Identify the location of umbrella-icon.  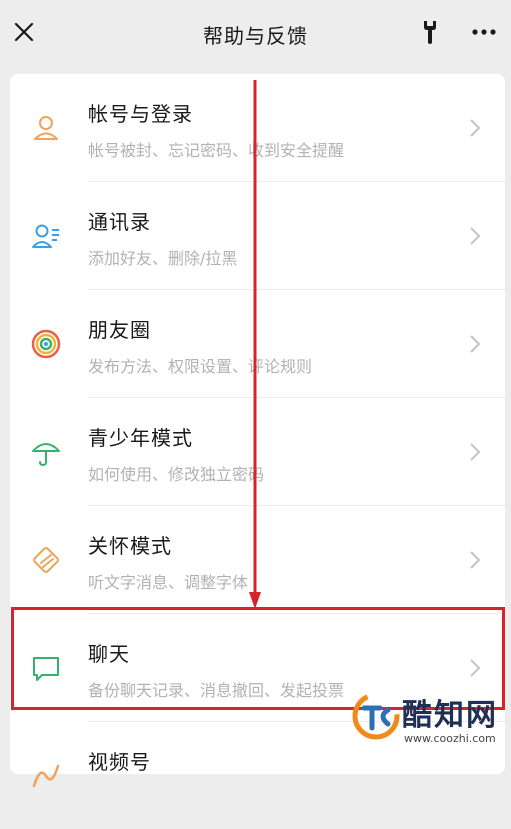
(46, 455).